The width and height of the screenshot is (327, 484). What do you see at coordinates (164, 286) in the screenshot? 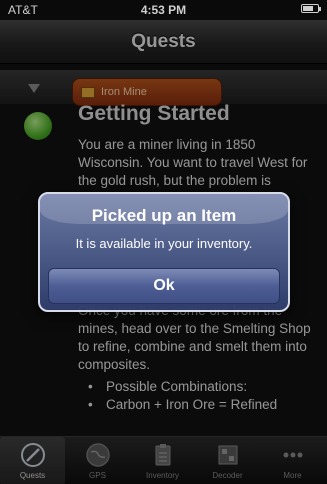
I see `ok-button: Ok` at bounding box center [164, 286].